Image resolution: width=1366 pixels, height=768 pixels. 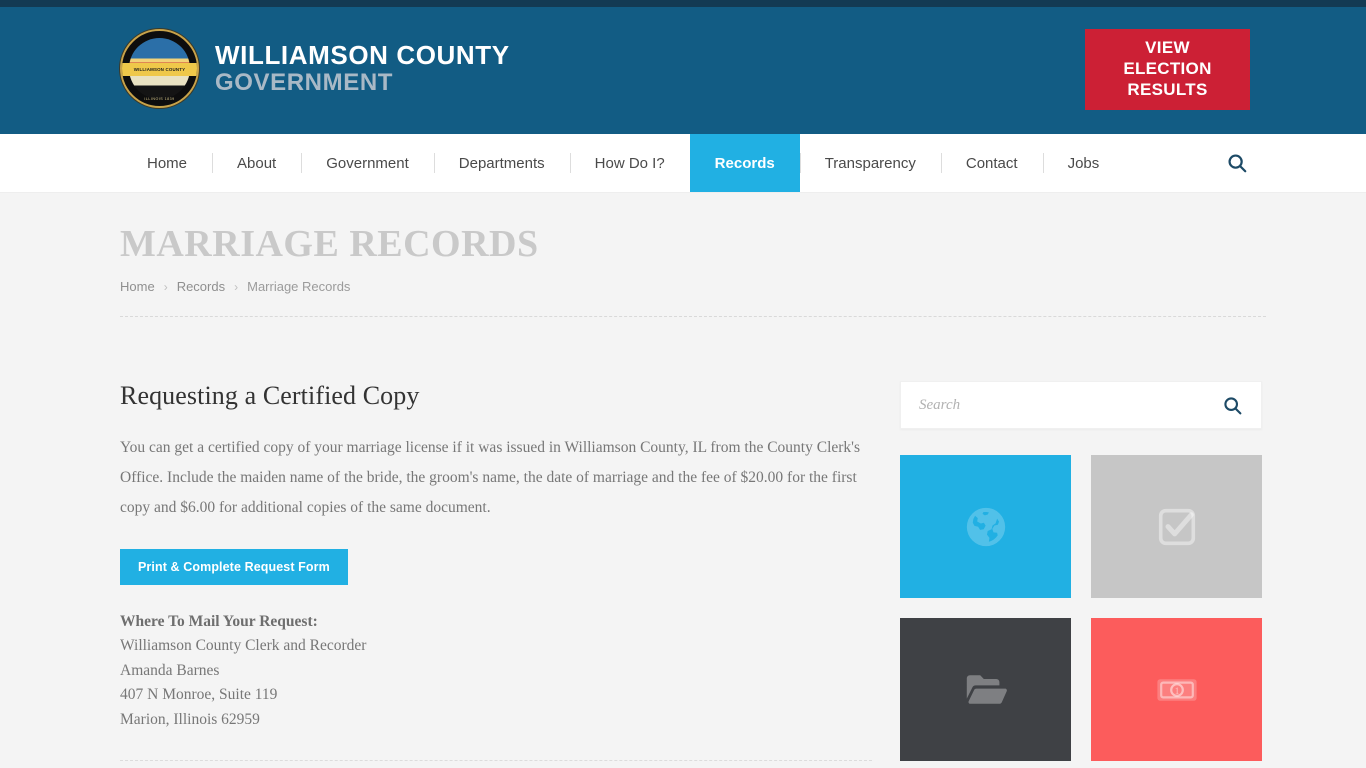 I want to click on search-submit-button, so click(x=1232, y=405).